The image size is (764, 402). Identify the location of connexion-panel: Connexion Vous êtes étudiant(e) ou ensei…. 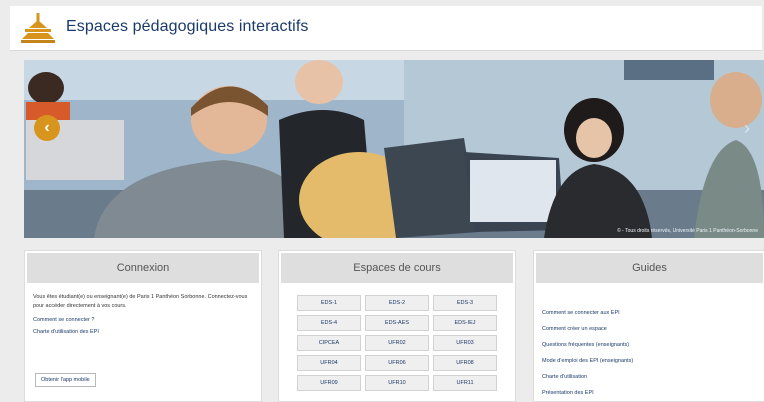
(143, 326).